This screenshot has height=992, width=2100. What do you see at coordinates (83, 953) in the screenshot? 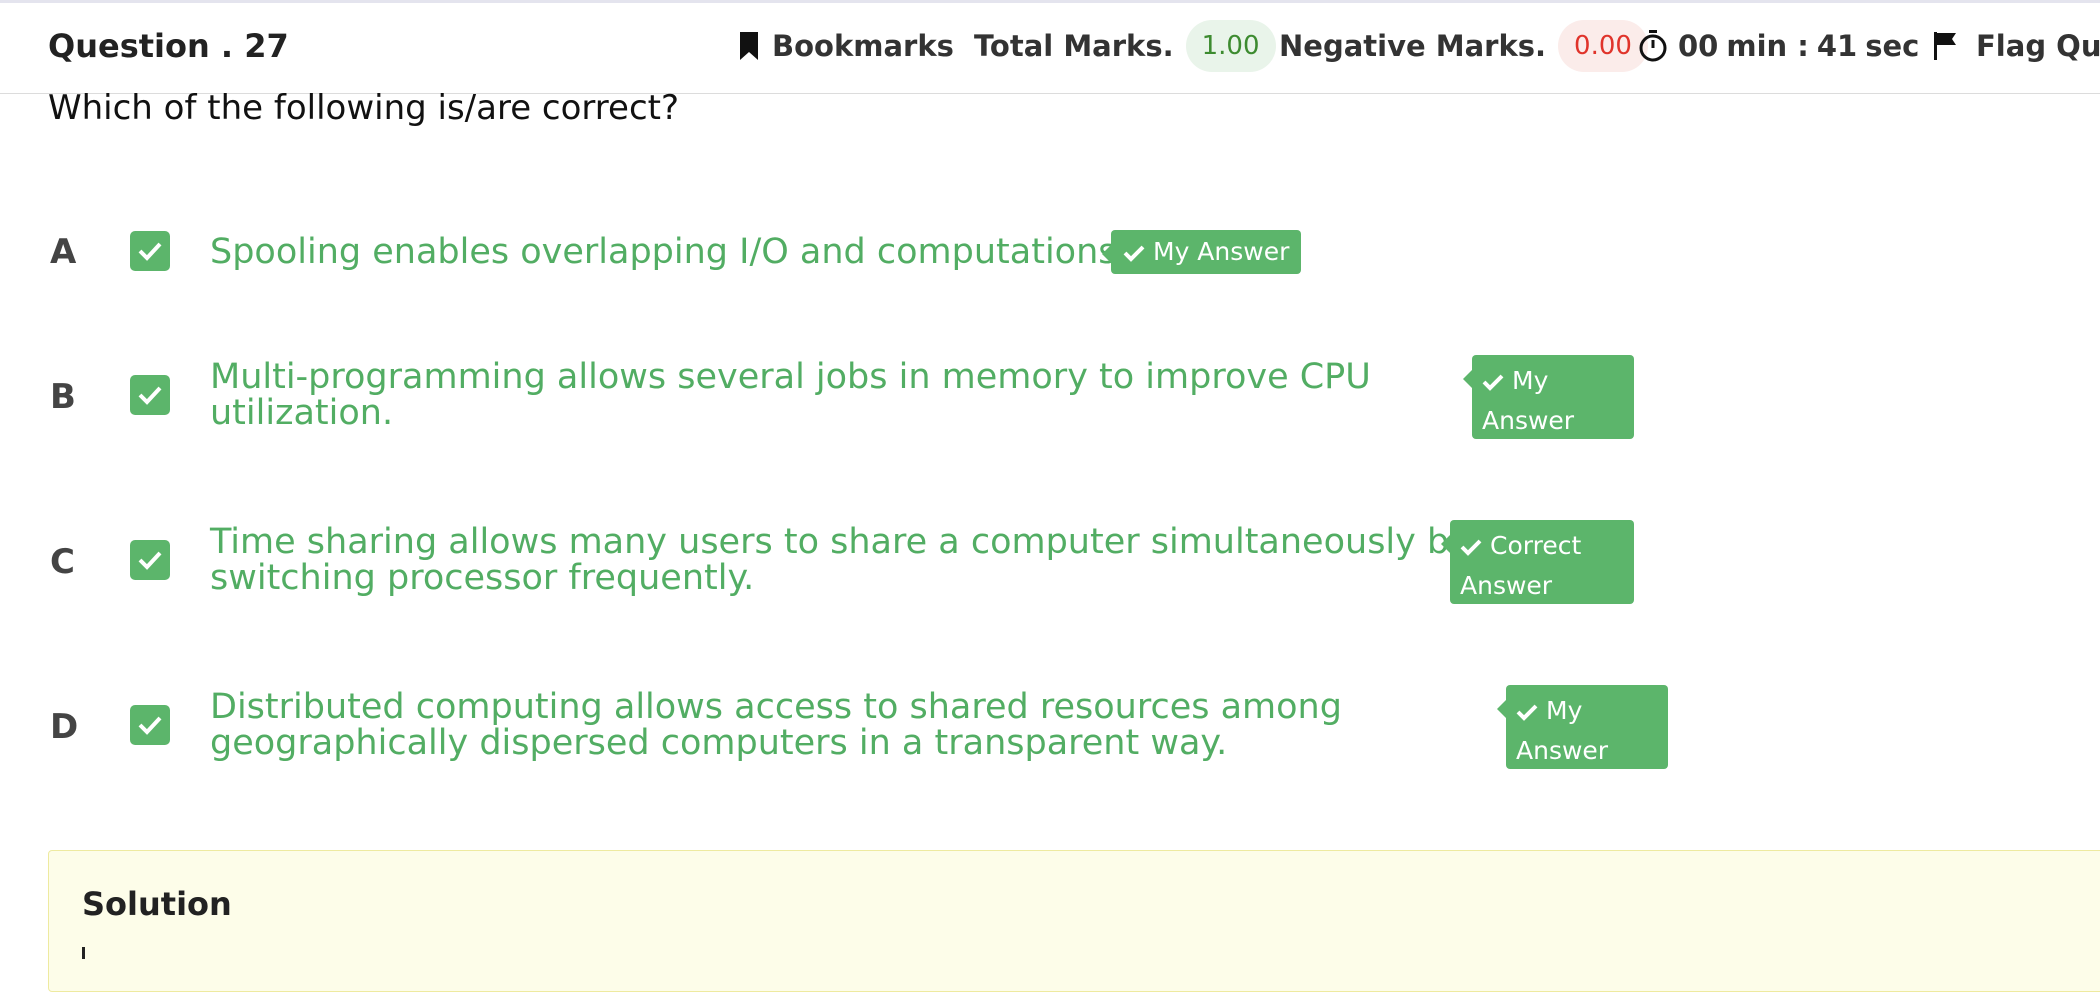
I see `text-cursor` at bounding box center [83, 953].